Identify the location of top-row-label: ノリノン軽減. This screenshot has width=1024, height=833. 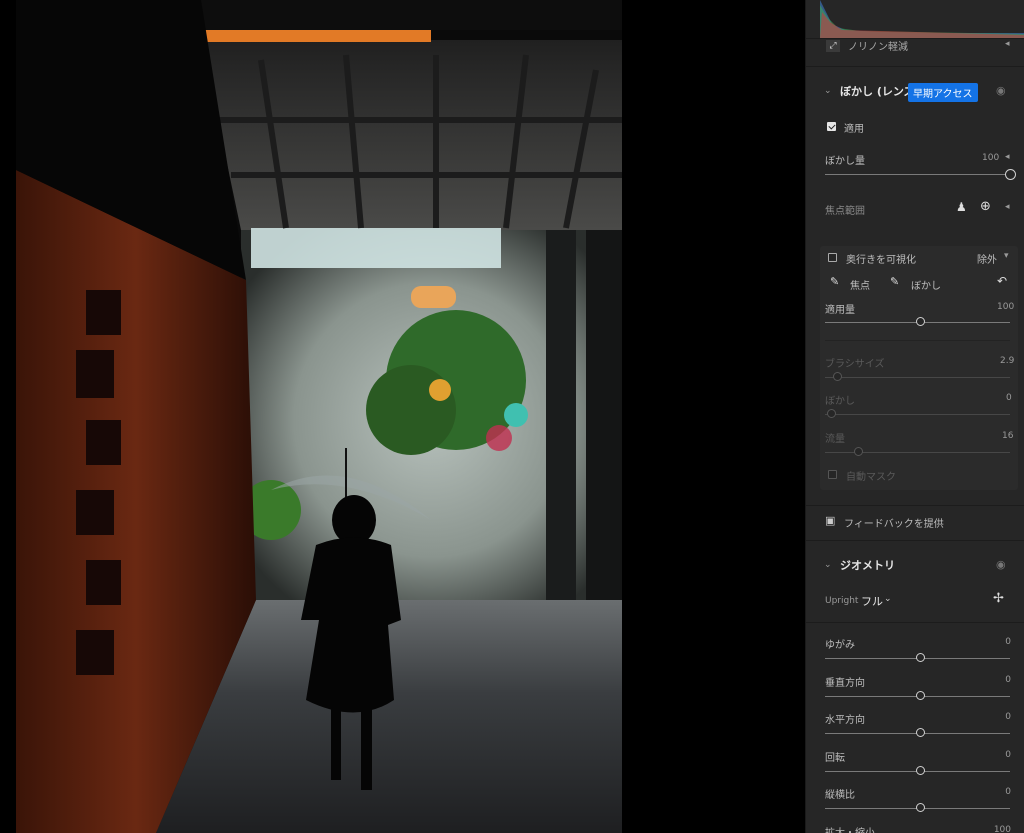
(878, 47).